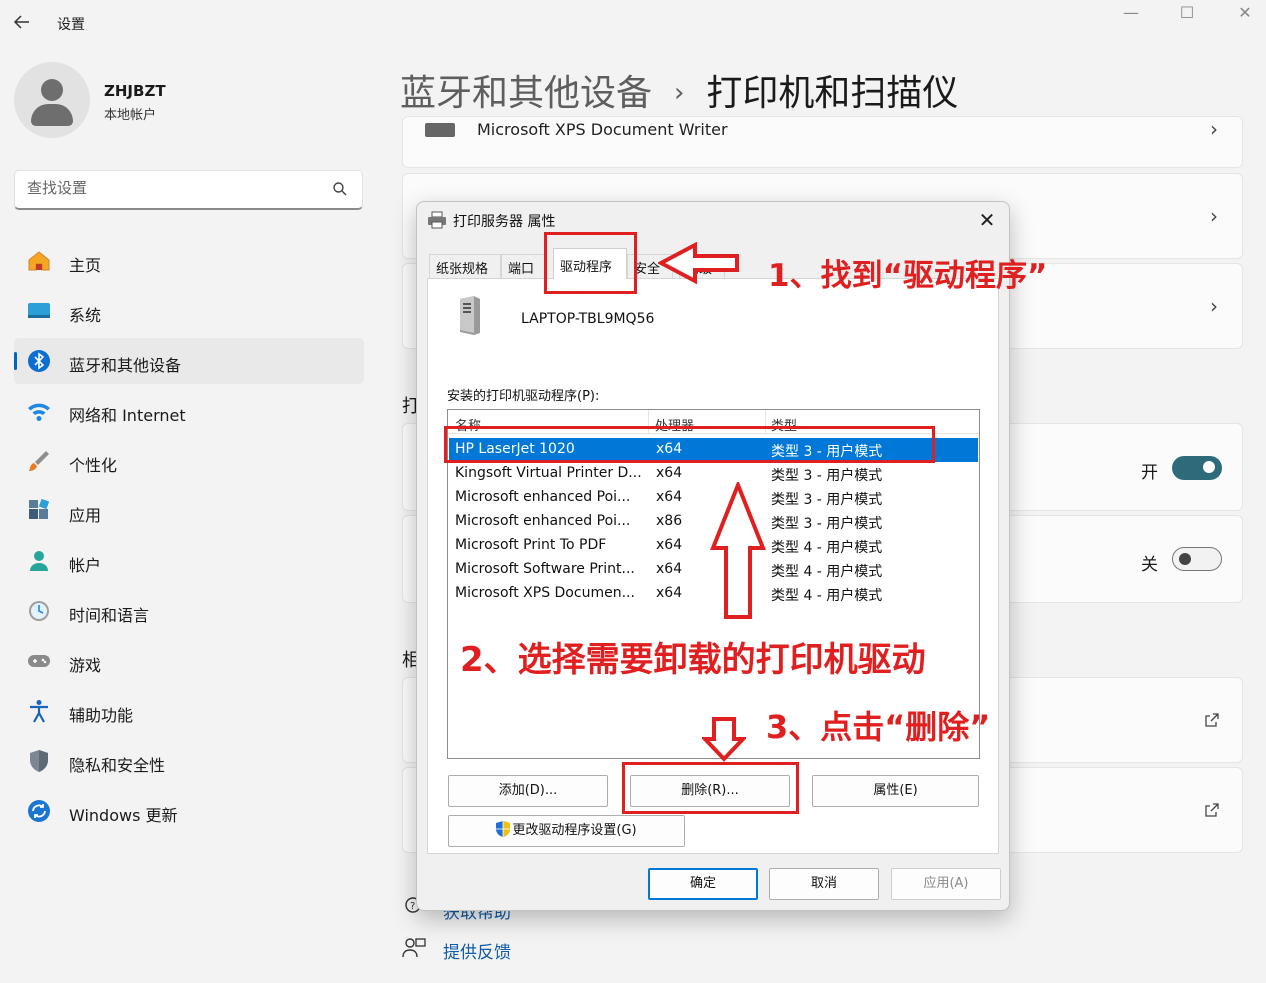 This screenshot has width=1266, height=983. What do you see at coordinates (189, 261) in the screenshot?
I see `sidebar-item-home: 主页` at bounding box center [189, 261].